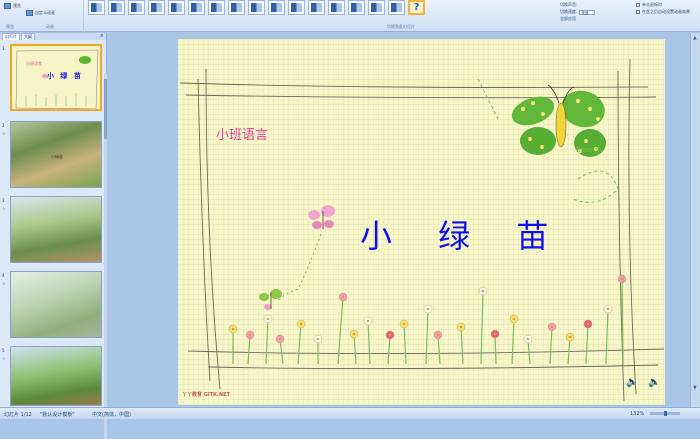 This screenshot has height=439, width=700. What do you see at coordinates (28, 36) in the screenshot?
I see `tab-outline: 大纲` at bounding box center [28, 36].